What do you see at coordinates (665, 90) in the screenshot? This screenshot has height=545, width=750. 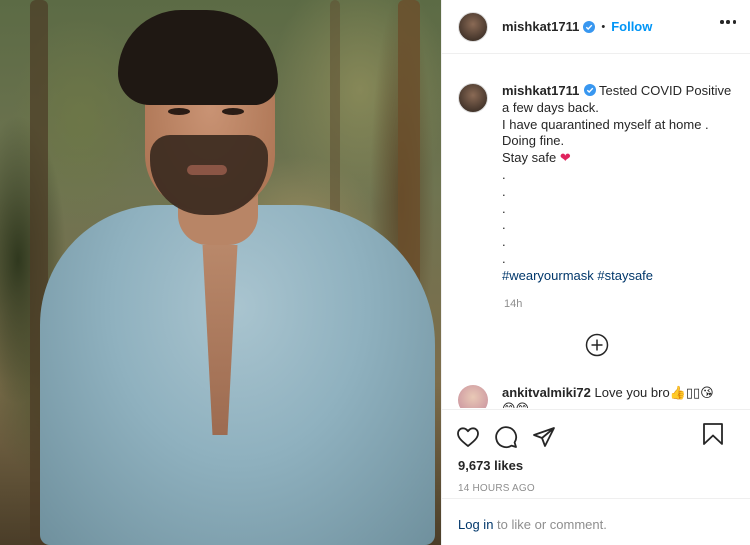 I see `caption-line: Tested COVID Positive` at bounding box center [665, 90].